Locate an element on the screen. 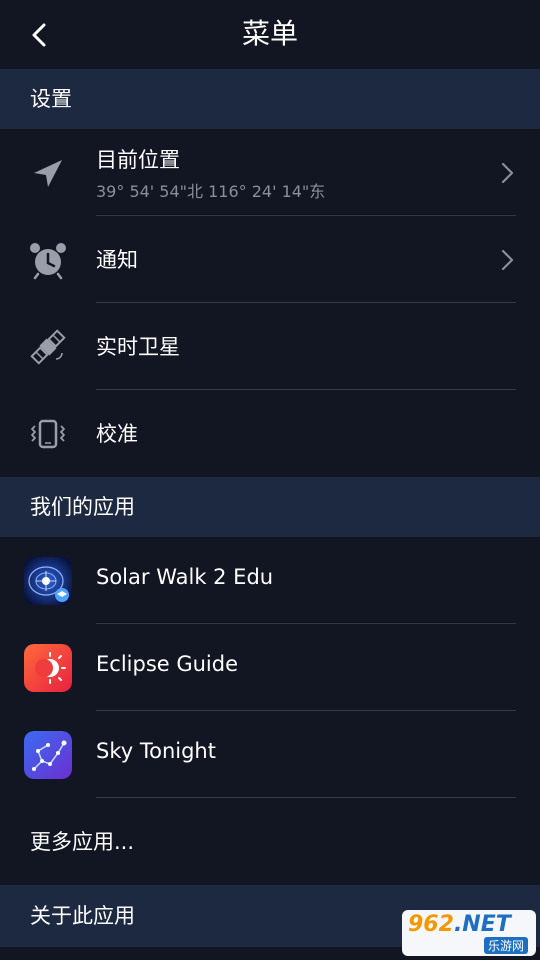  app-item-eclipse-guide: Eclipse Guide is located at coordinates (270, 667).